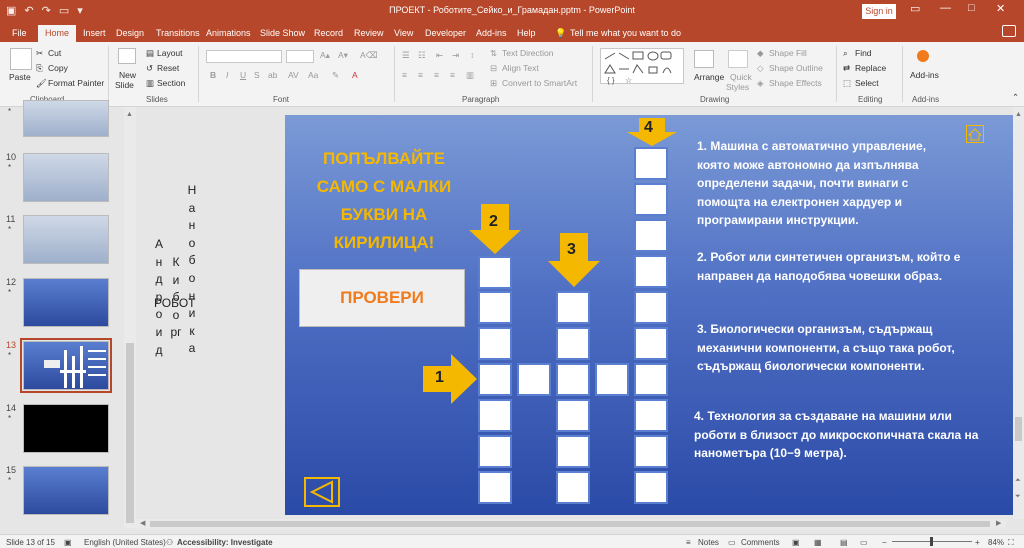  What do you see at coordinates (867, 83) in the screenshot?
I see `select-button: Select` at bounding box center [867, 83].